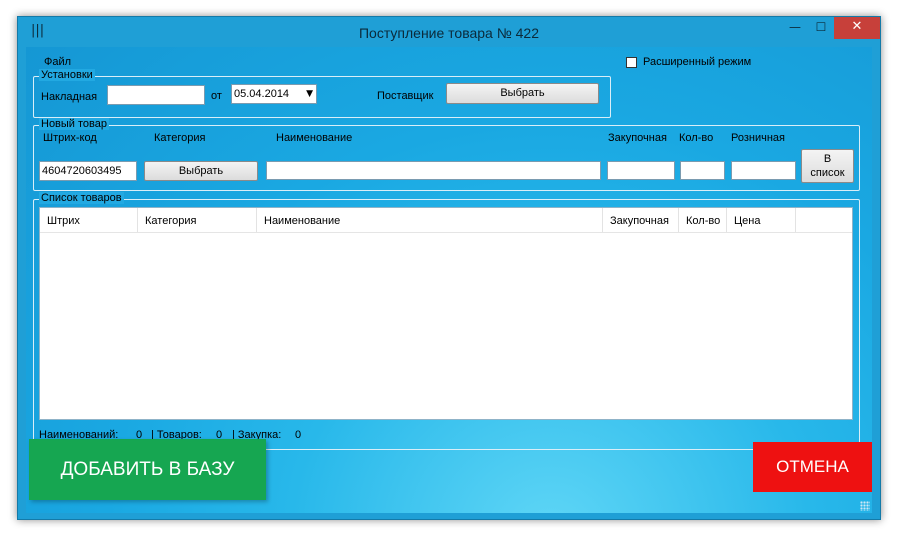 This screenshot has height=535, width=897. Describe the element at coordinates (812, 467) in the screenshot. I see `cancel-button: ОТМЕНА` at that location.